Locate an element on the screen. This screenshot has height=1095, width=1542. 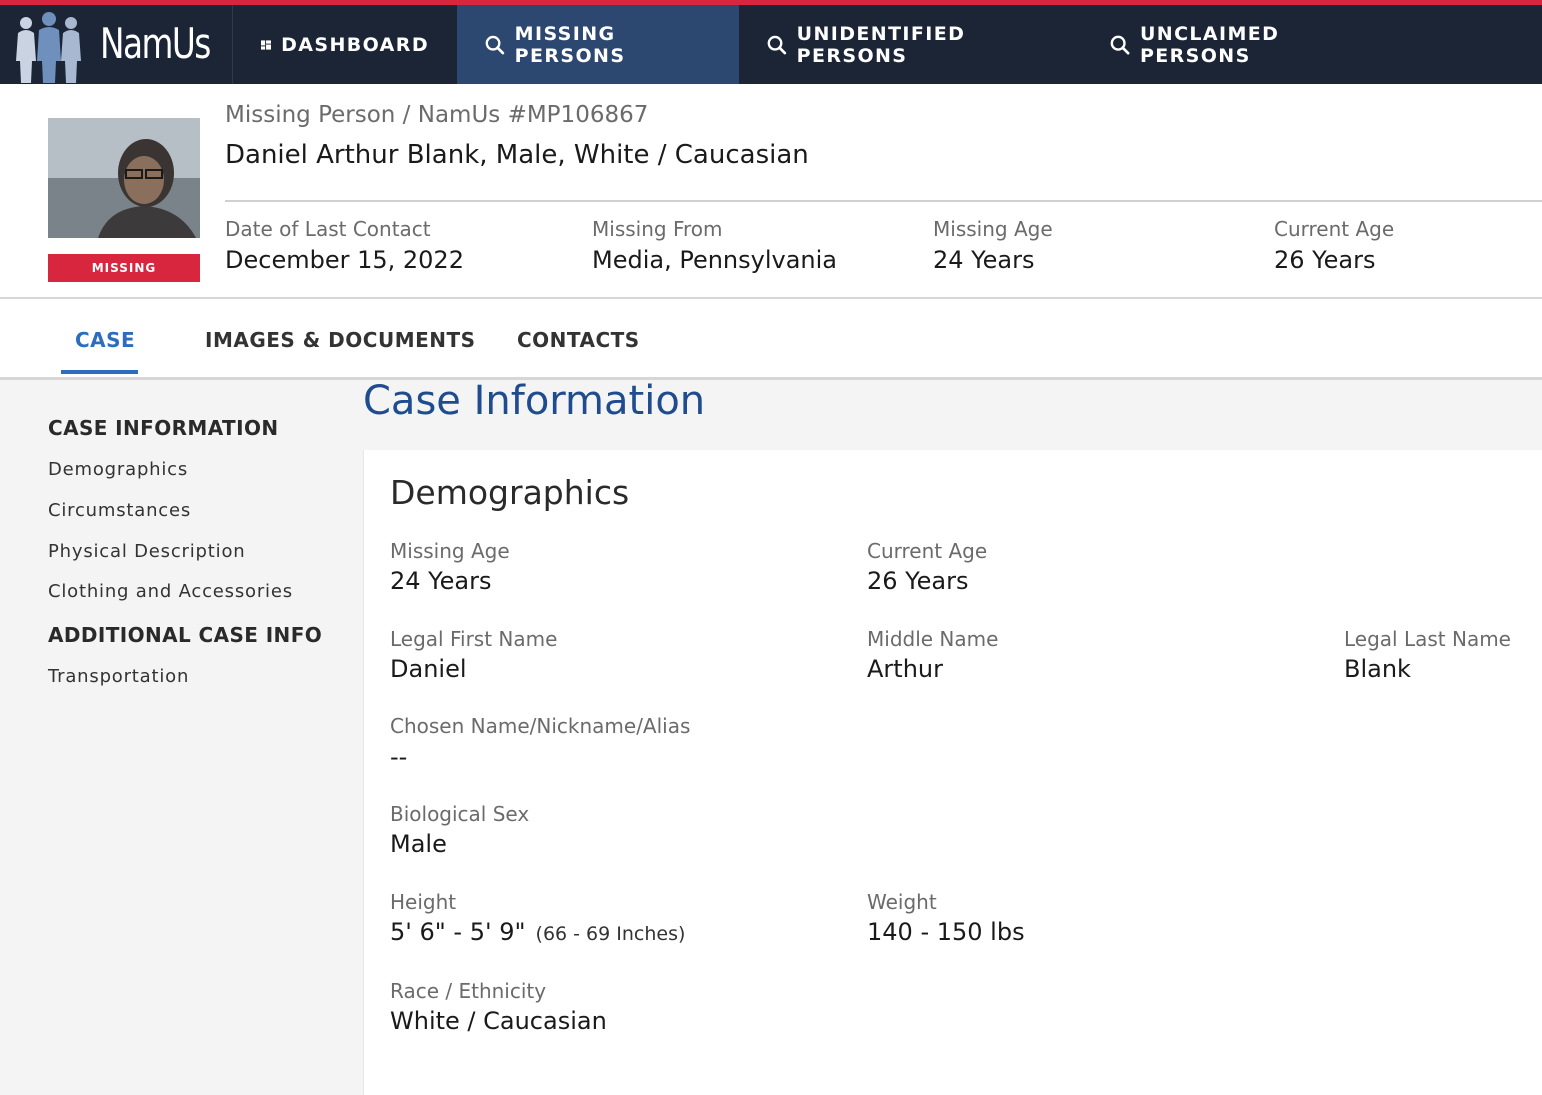
people-silhouette-icon is located at coordinates (48, 47).